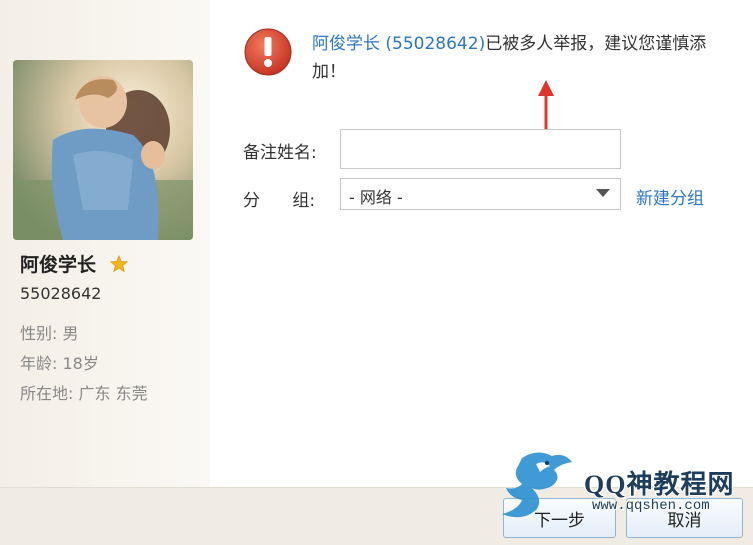 The image size is (753, 545). What do you see at coordinates (670, 196) in the screenshot?
I see `new-group-link: 新建分组` at bounding box center [670, 196].